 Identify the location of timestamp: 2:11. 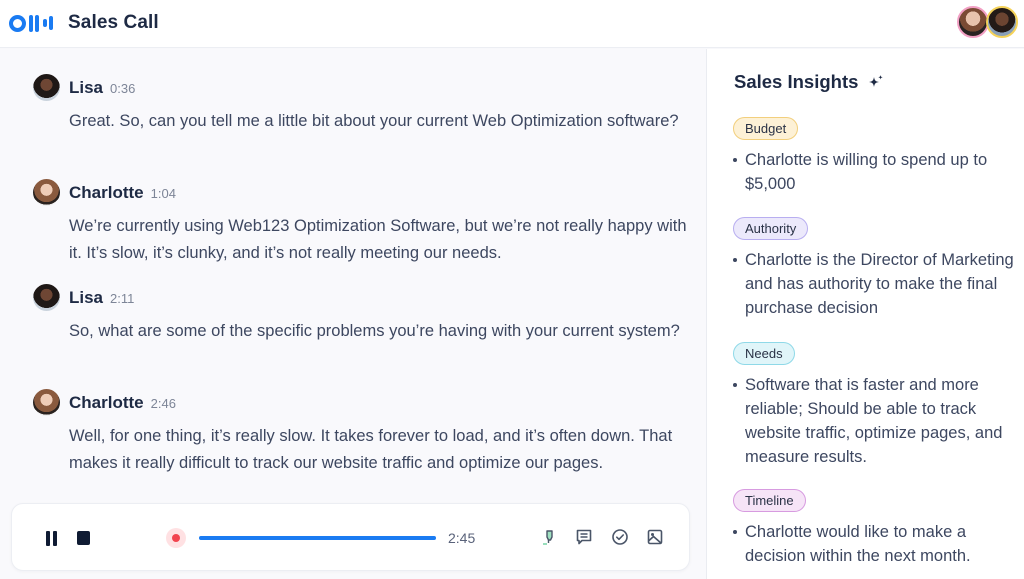
(122, 298).